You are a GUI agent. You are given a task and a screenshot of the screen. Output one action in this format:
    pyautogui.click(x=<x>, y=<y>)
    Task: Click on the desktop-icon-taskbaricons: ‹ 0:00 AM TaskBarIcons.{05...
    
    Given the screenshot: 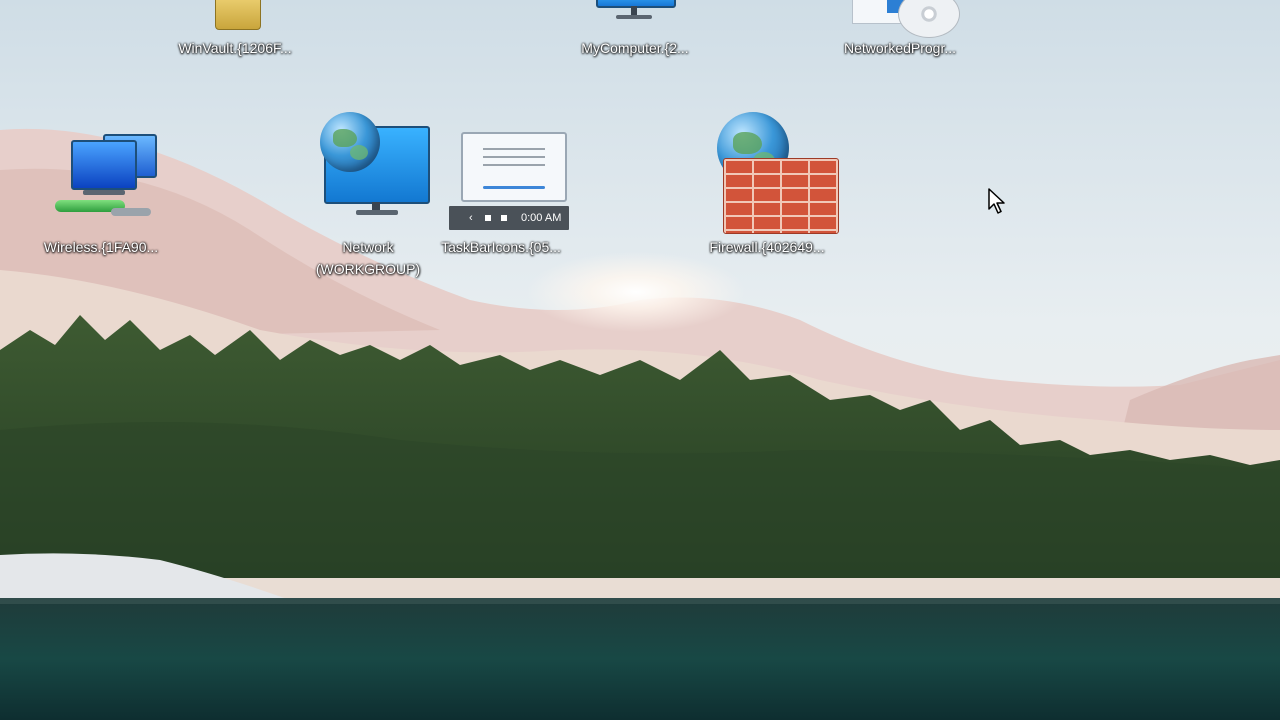 What is the action you would take?
    pyautogui.click(x=501, y=192)
    